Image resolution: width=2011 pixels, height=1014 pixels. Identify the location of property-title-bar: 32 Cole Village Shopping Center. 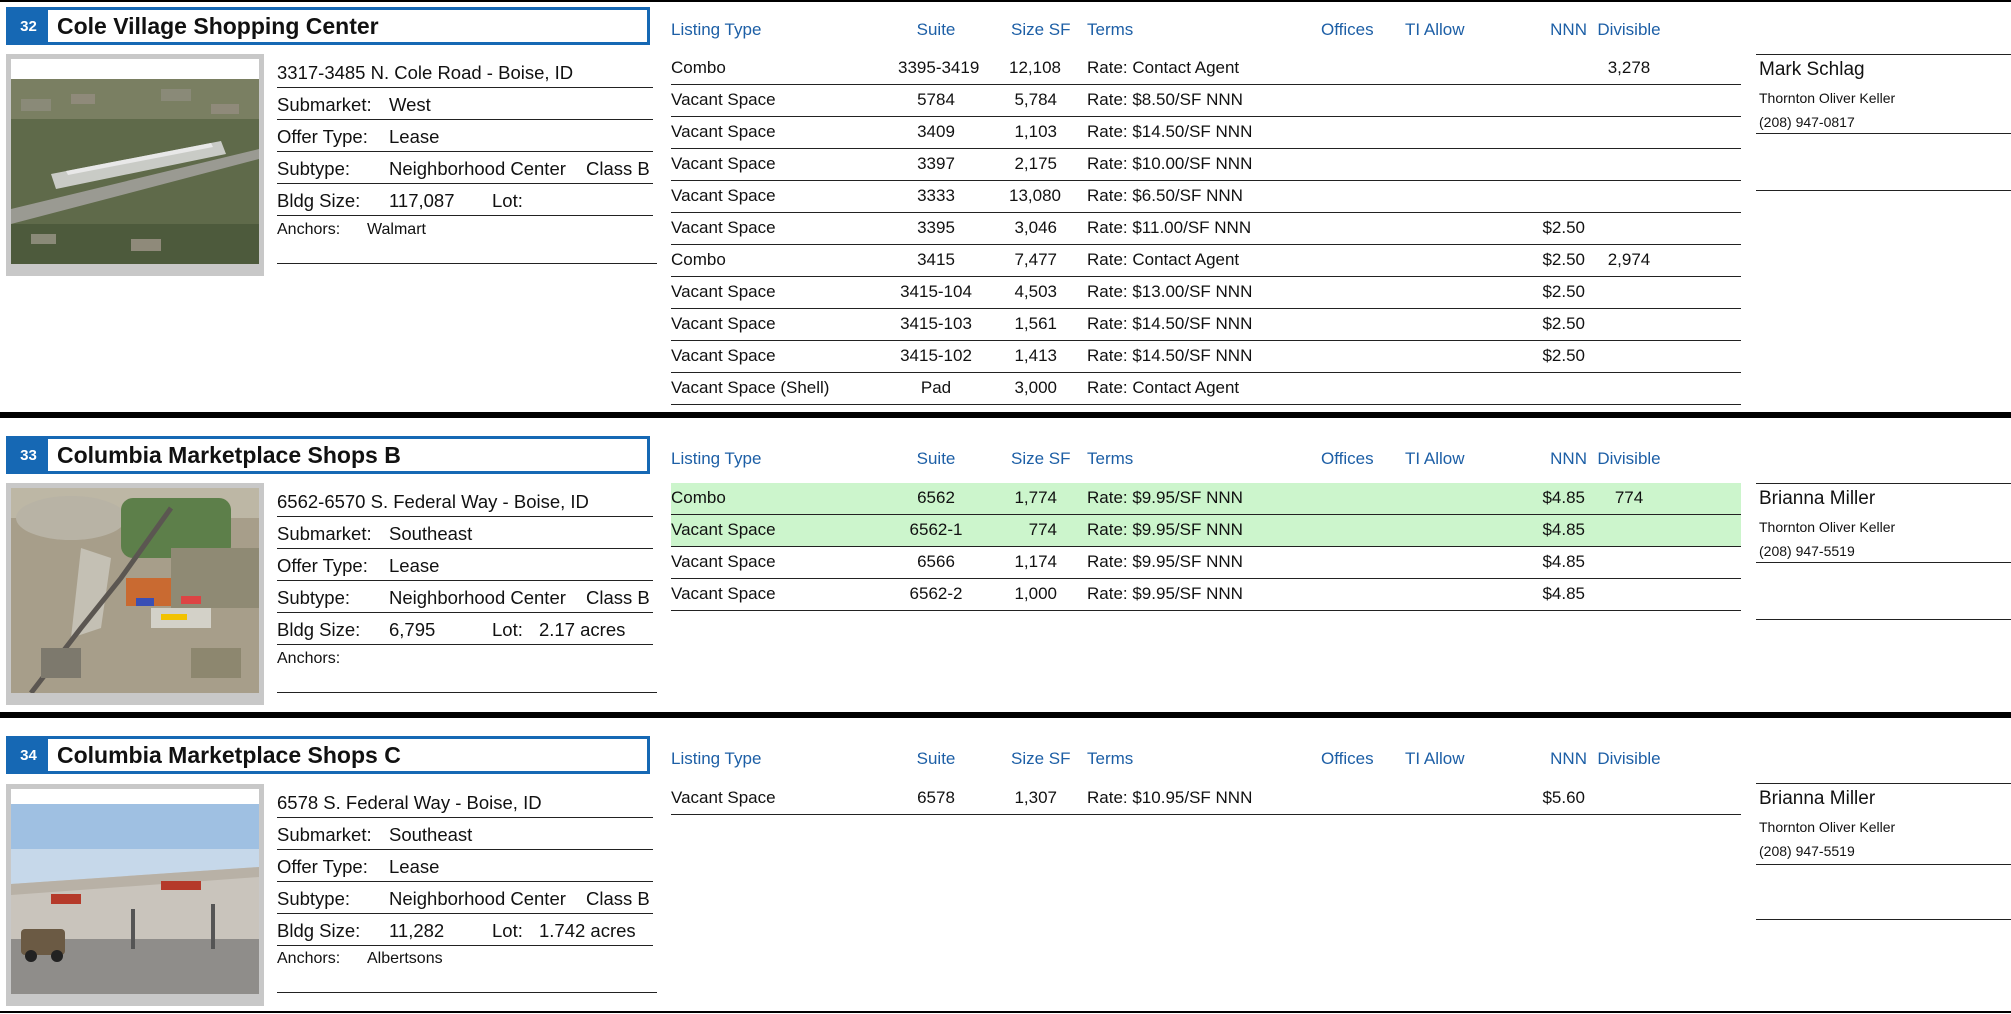
(328, 26).